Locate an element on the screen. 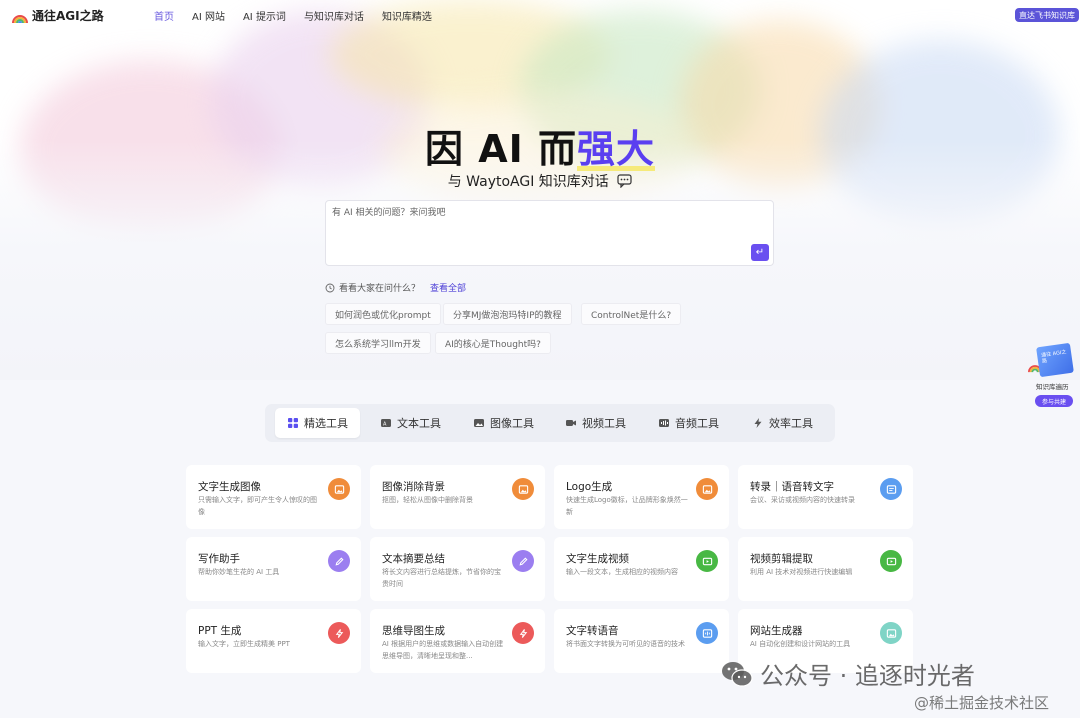  popular-questions-header: 看看大家在问什么？ 查看全部 is located at coordinates (395, 287).